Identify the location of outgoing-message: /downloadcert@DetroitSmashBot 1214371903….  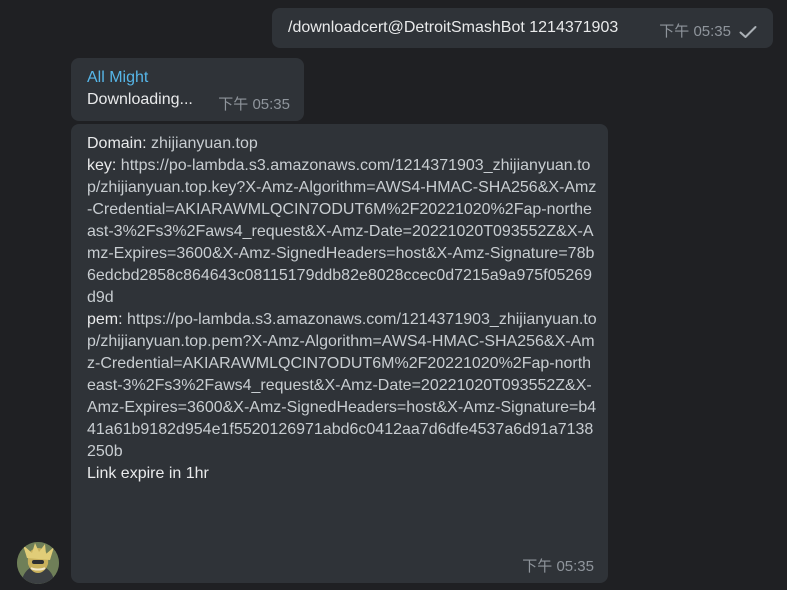
(522, 28).